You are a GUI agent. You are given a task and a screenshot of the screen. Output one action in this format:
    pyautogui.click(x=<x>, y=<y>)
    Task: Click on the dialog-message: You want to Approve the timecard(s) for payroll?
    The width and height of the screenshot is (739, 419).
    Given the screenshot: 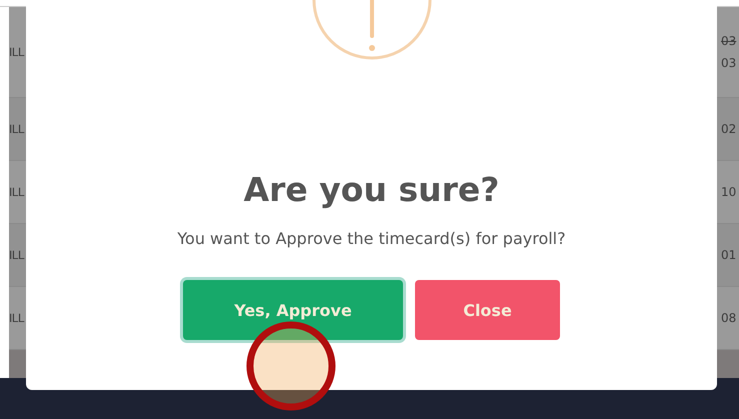 What is the action you would take?
    pyautogui.click(x=371, y=238)
    